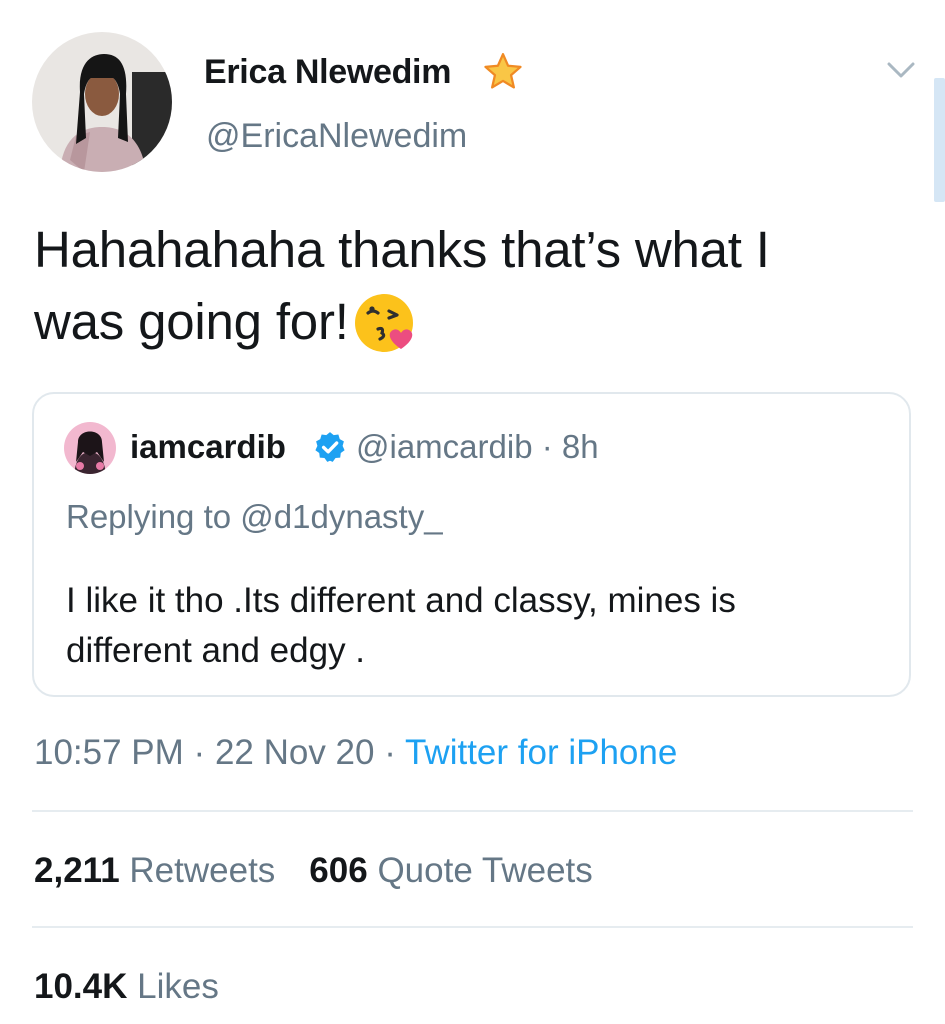 The image size is (945, 1024). Describe the element at coordinates (939, 140) in the screenshot. I see `scrollbar` at that location.